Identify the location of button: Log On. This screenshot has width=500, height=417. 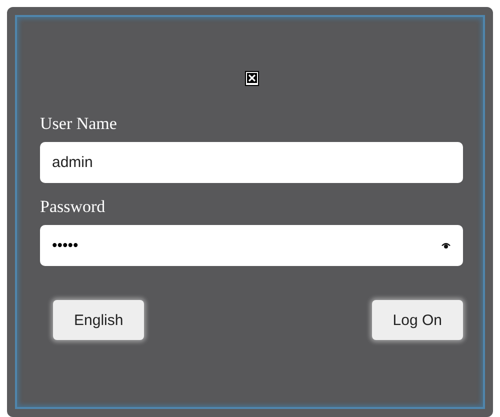
(417, 320).